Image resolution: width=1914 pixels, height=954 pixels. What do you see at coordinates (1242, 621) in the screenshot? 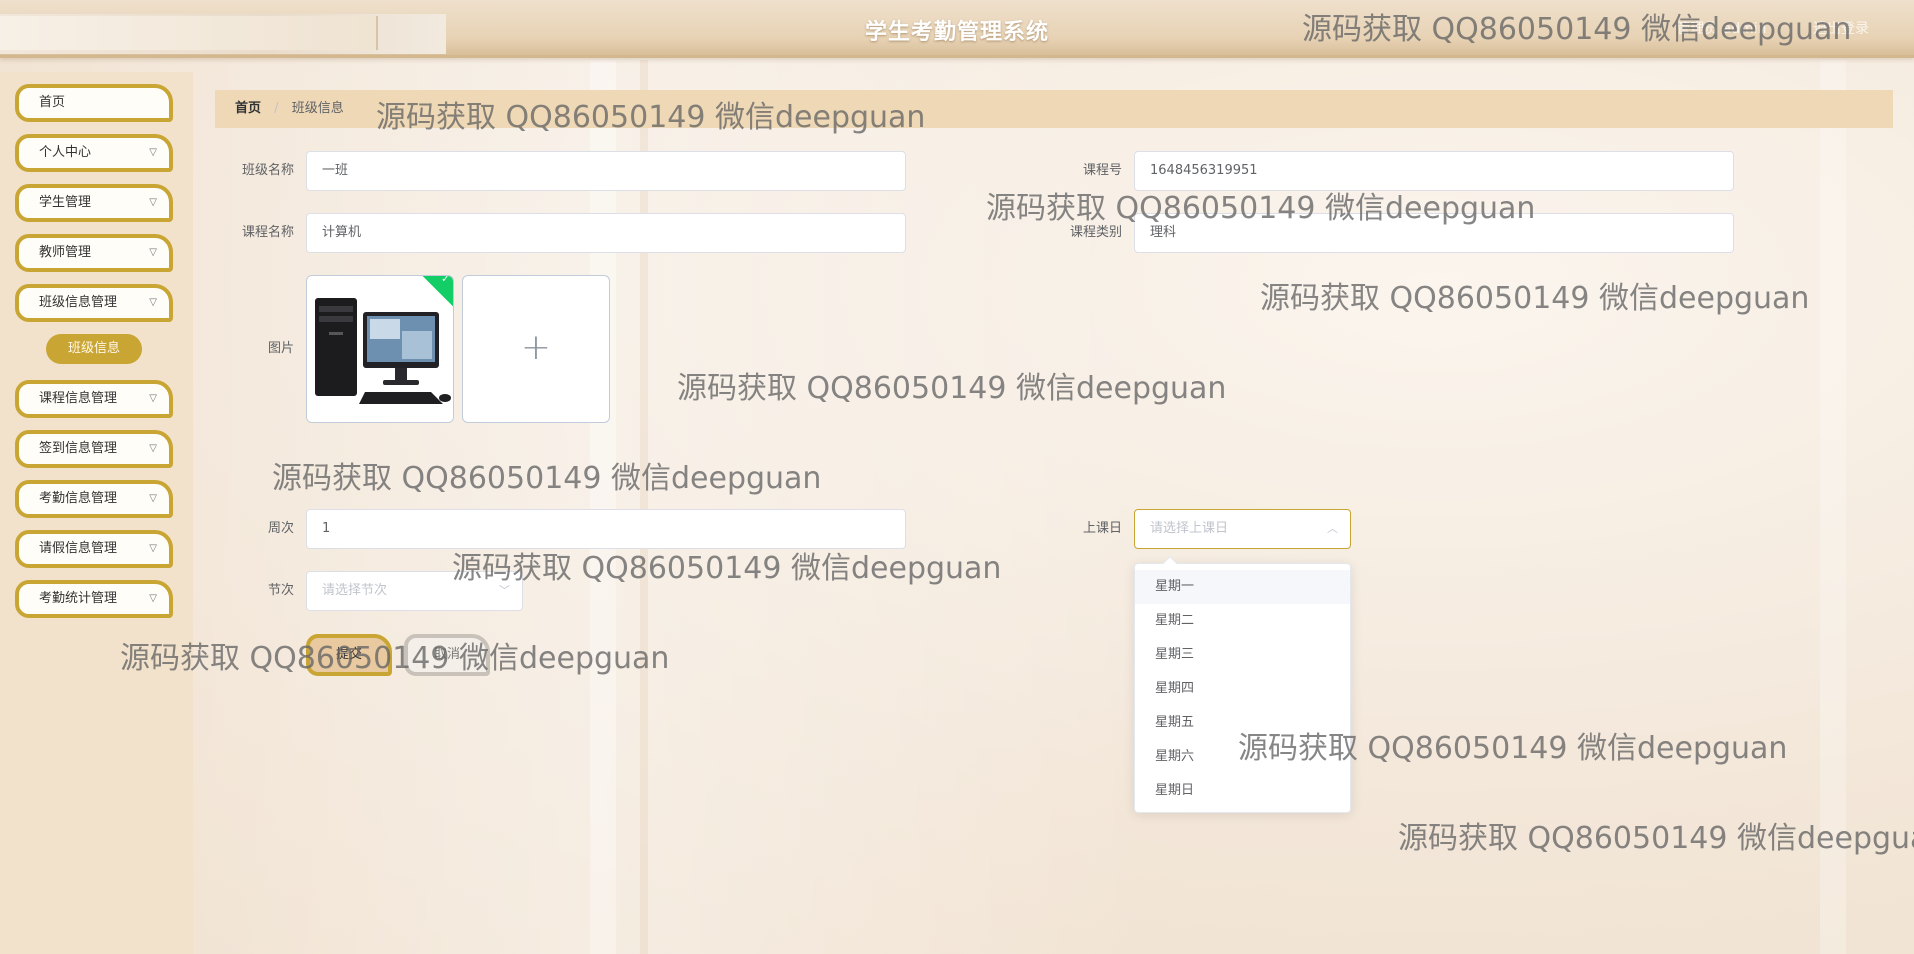
I see `weekday-option-tue: 星期二` at bounding box center [1242, 621].